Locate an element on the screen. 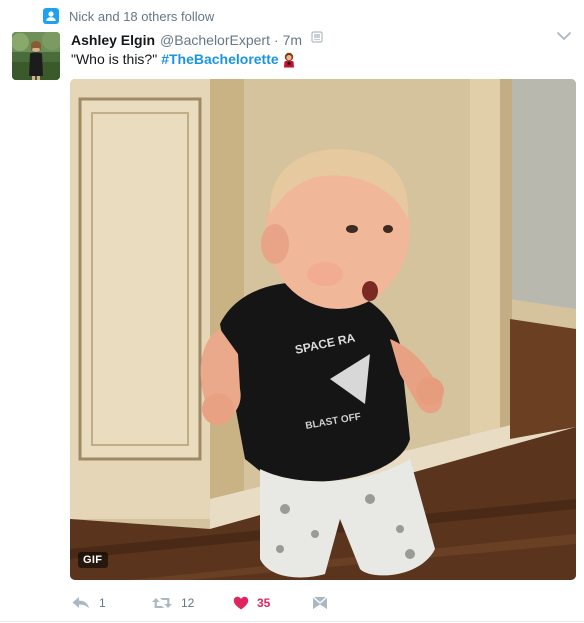 The image size is (584, 623). tweet-text: "Who is this?" #TheBachelorette is located at coordinates (183, 59).